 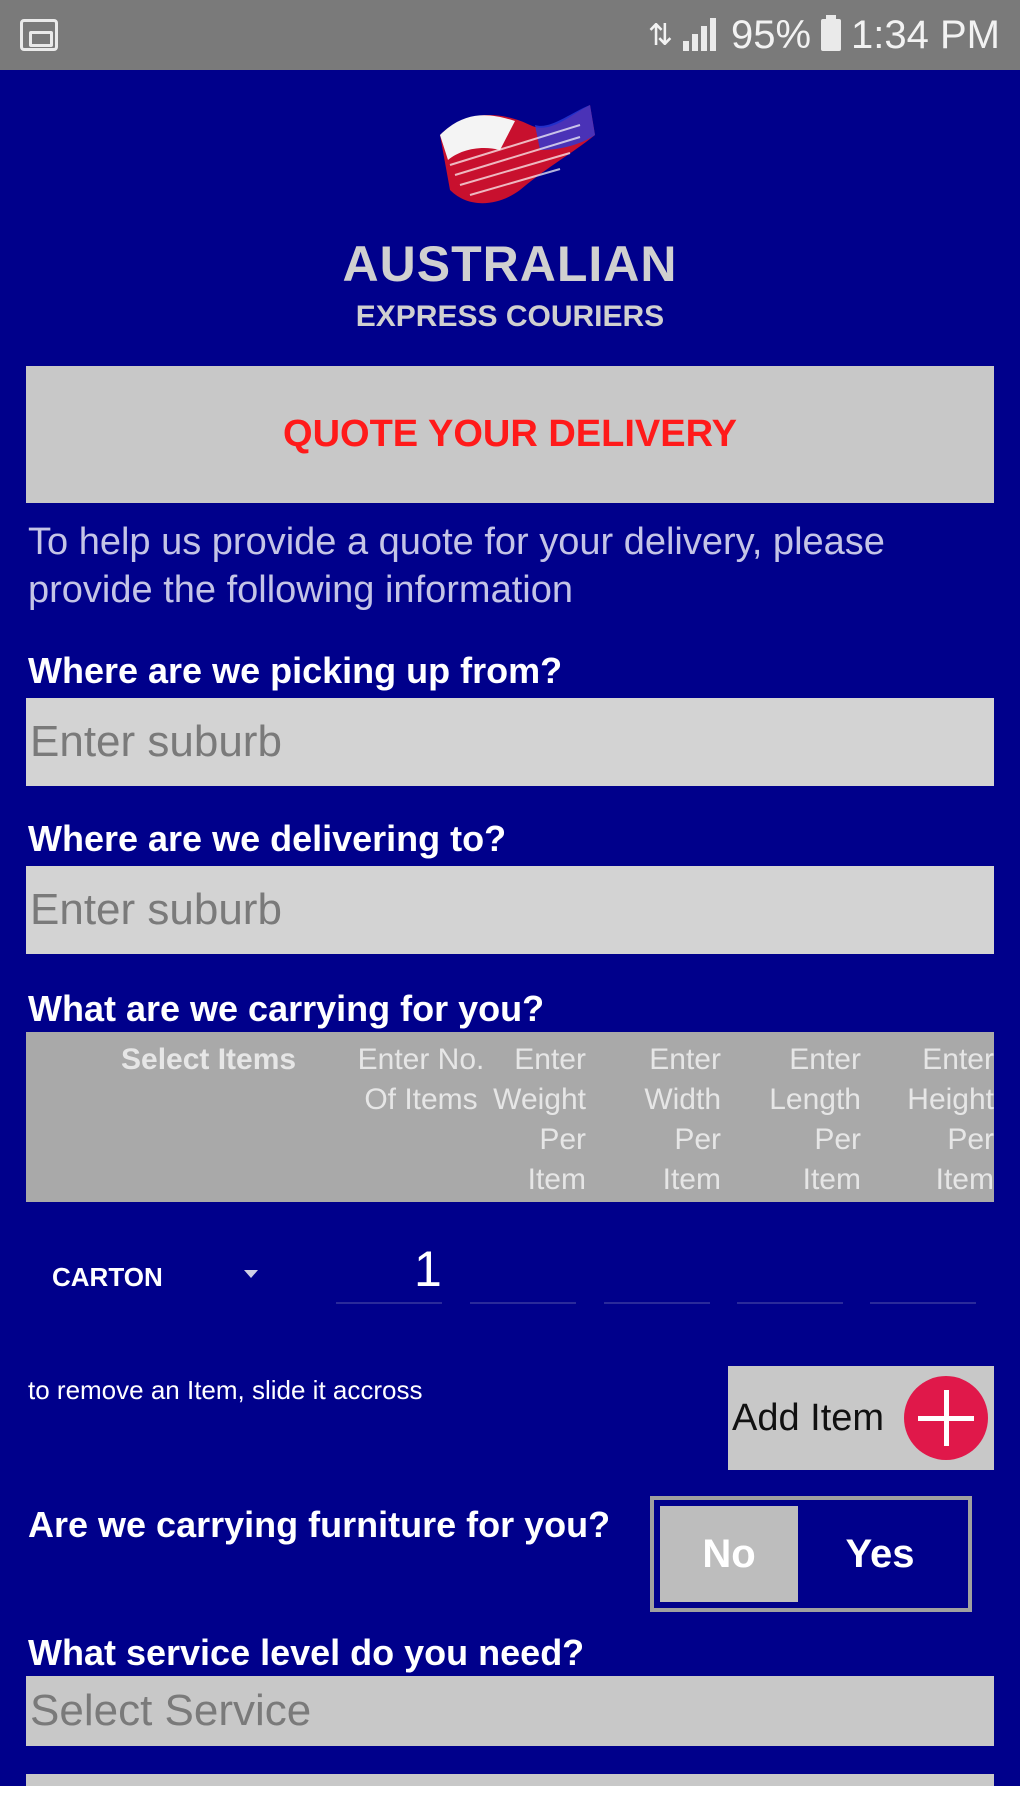 What do you see at coordinates (523, 1303) in the screenshot?
I see `weight-input` at bounding box center [523, 1303].